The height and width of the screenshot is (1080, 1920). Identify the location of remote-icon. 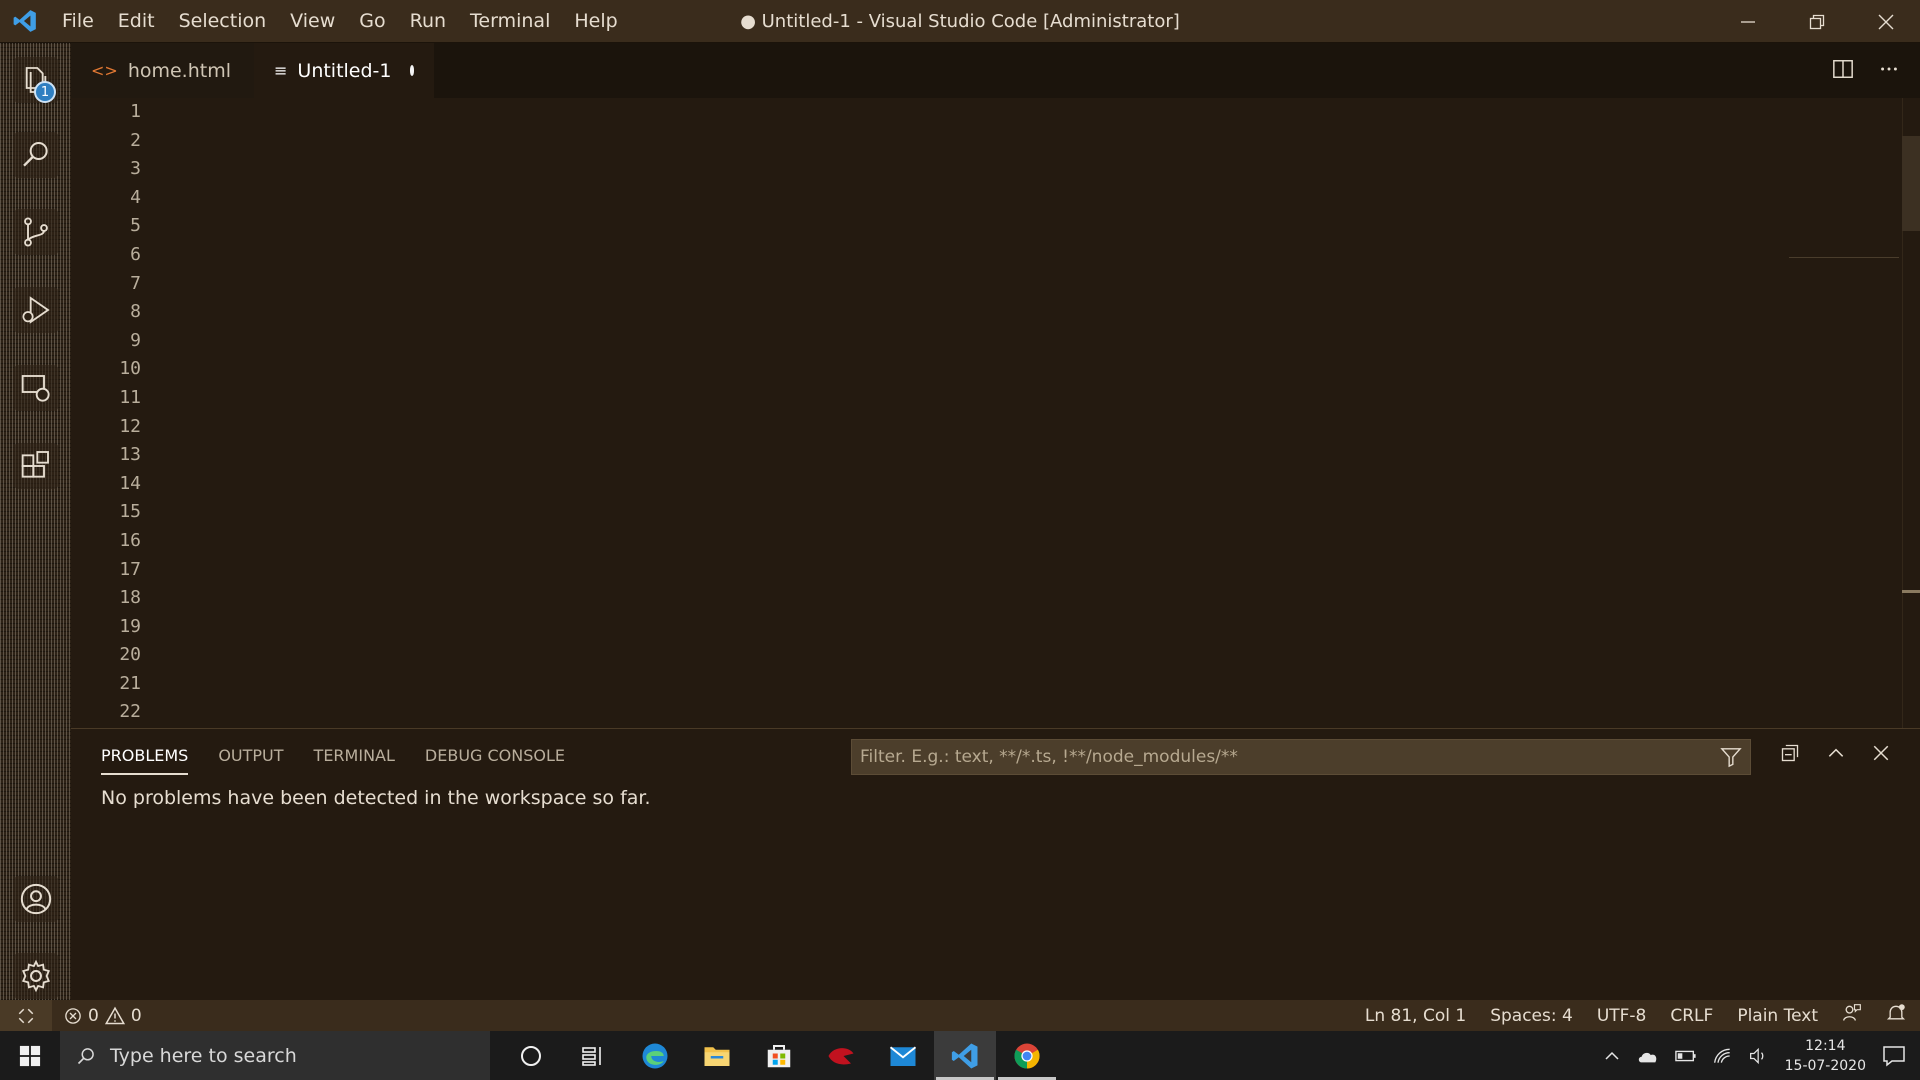
(26, 1015).